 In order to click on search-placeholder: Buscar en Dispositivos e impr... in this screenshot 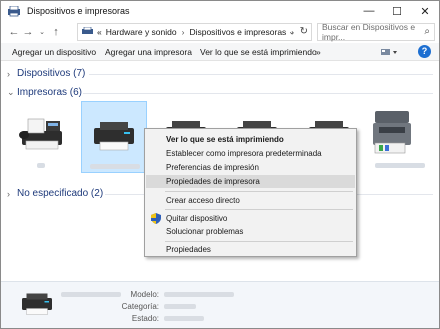, I will do `click(369, 32)`.